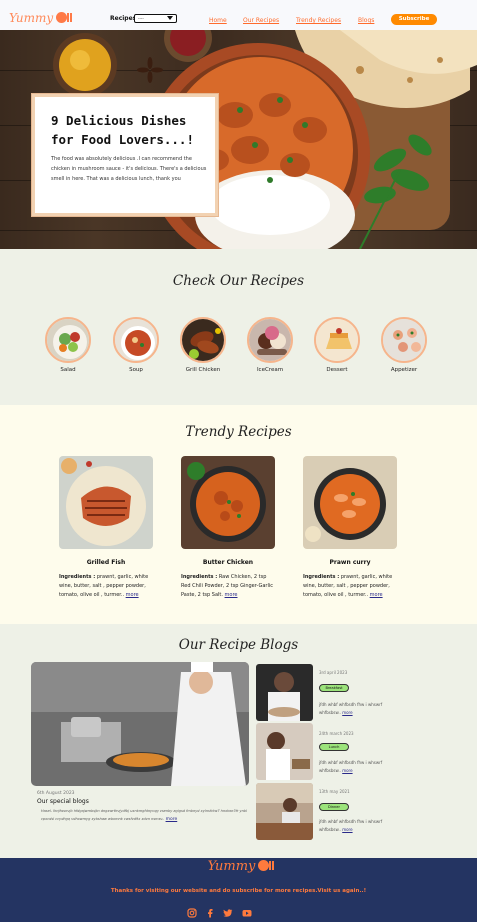  Describe the element at coordinates (203, 370) in the screenshot. I see `category-label: Grill Chicken` at that location.